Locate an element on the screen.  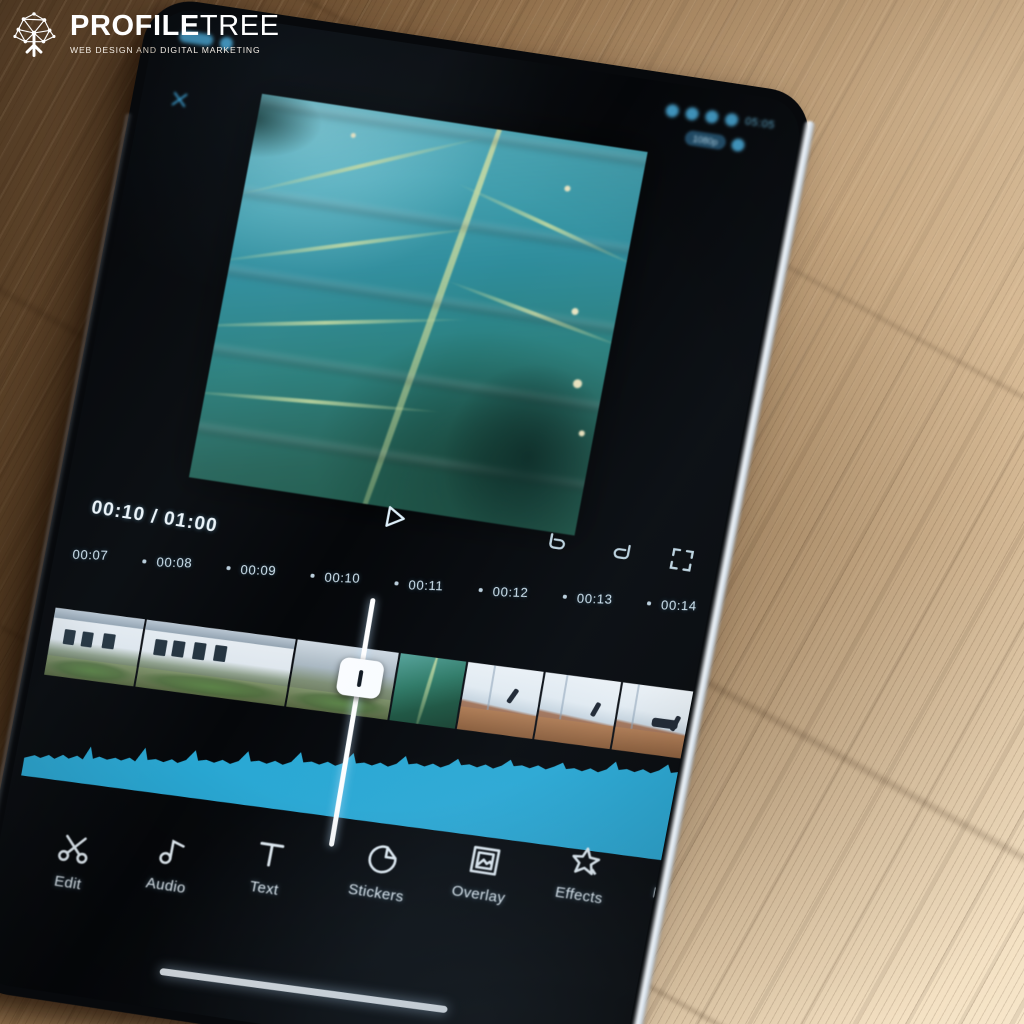
fullscreen-button is located at coordinates (681, 562).